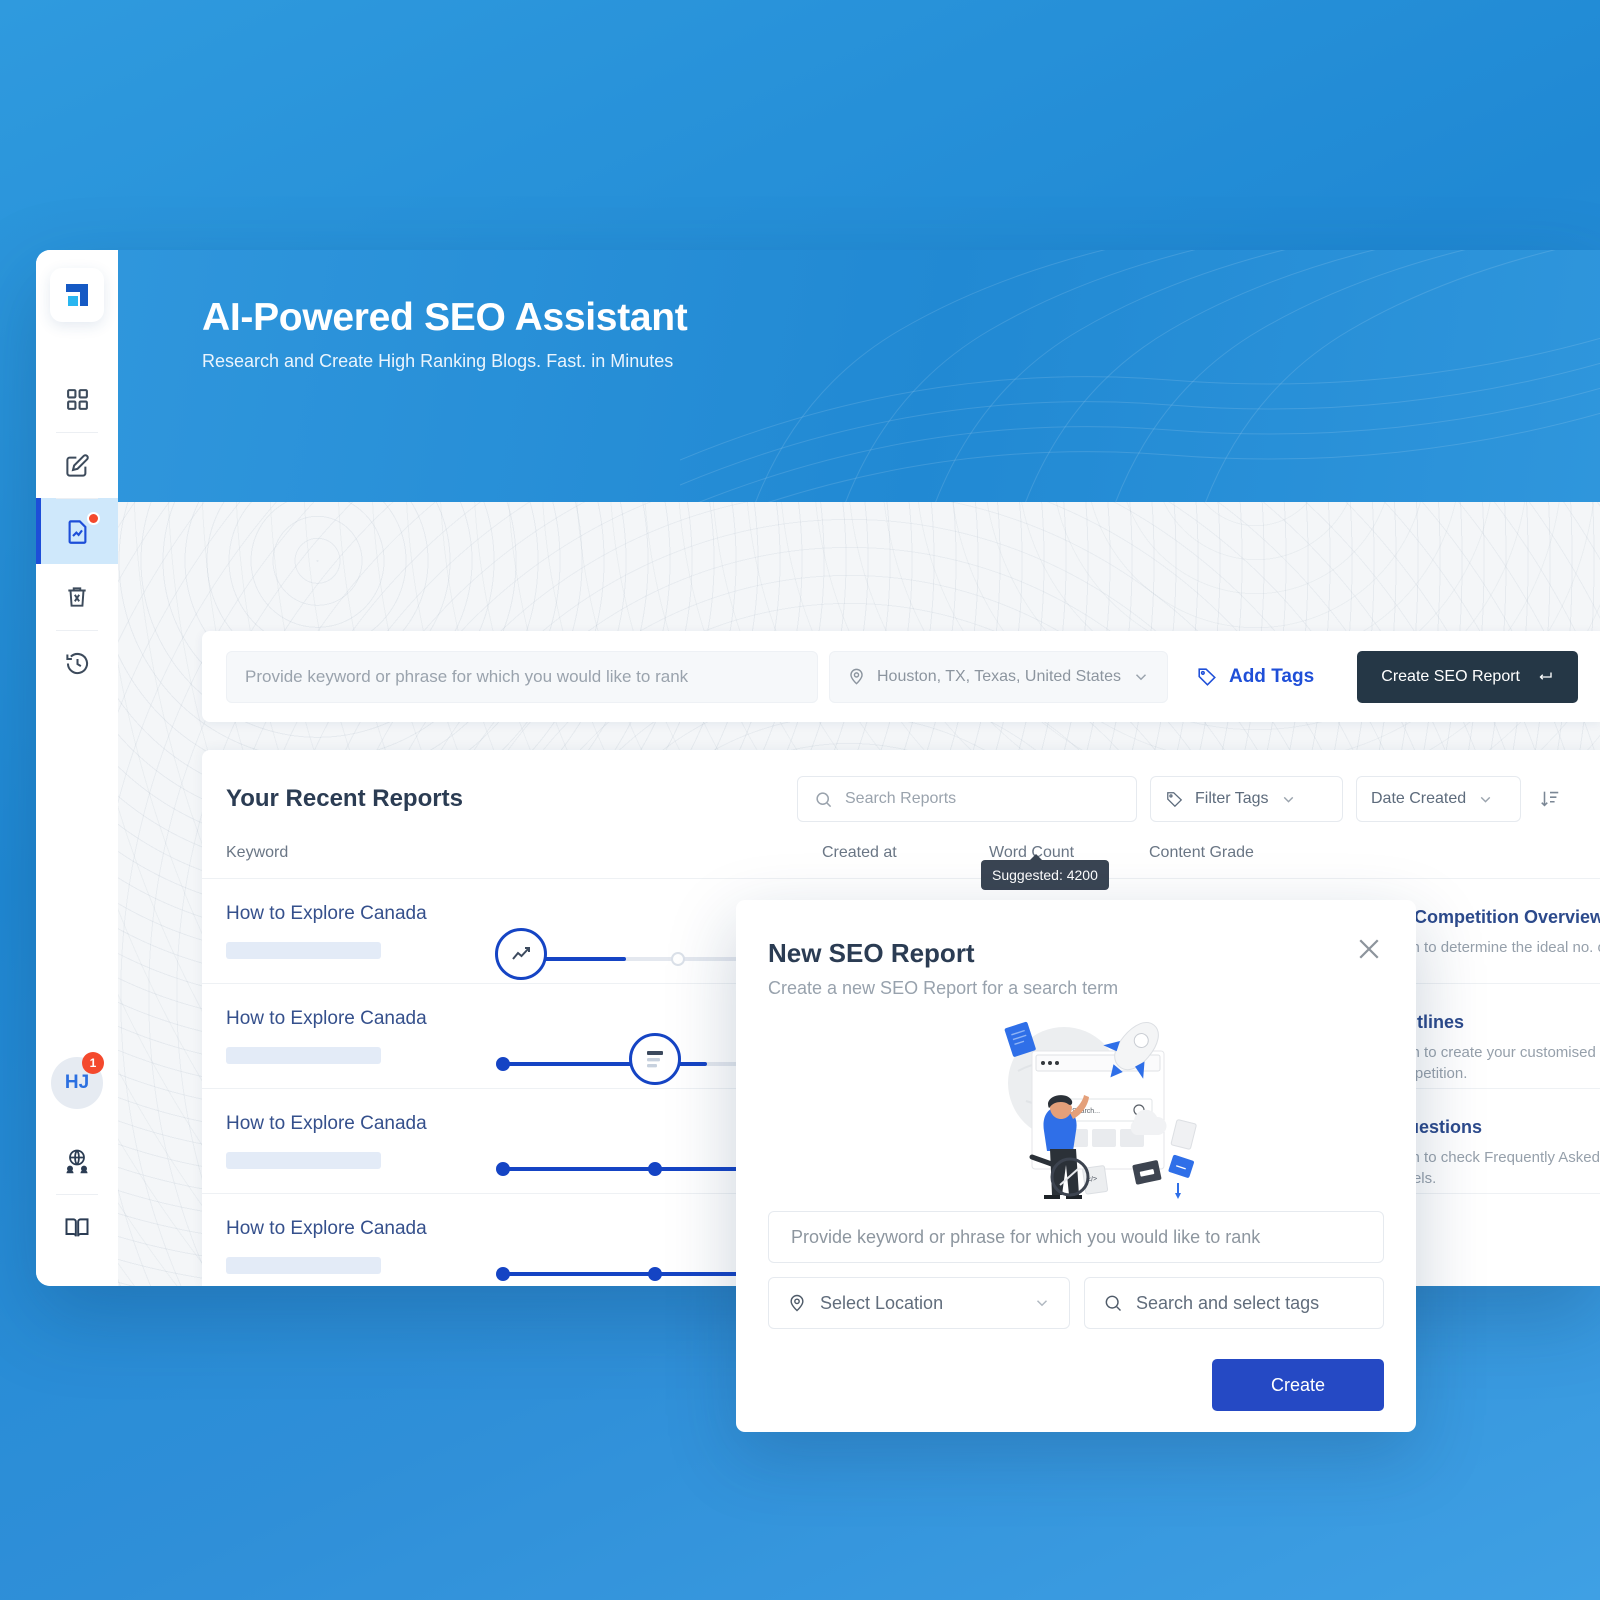 This screenshot has height=1600, width=1600. I want to click on column-content-grade: Content Grade, so click(1201, 852).